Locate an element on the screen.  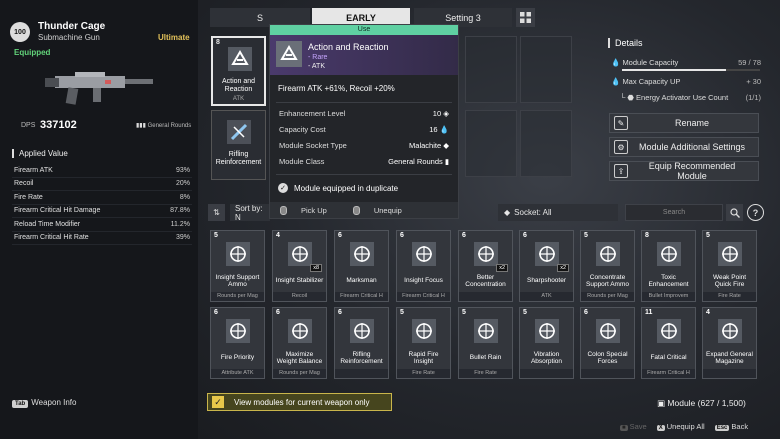
module-card: 6 Insight Focus Firearm Critical H is located at coordinates (423, 266).